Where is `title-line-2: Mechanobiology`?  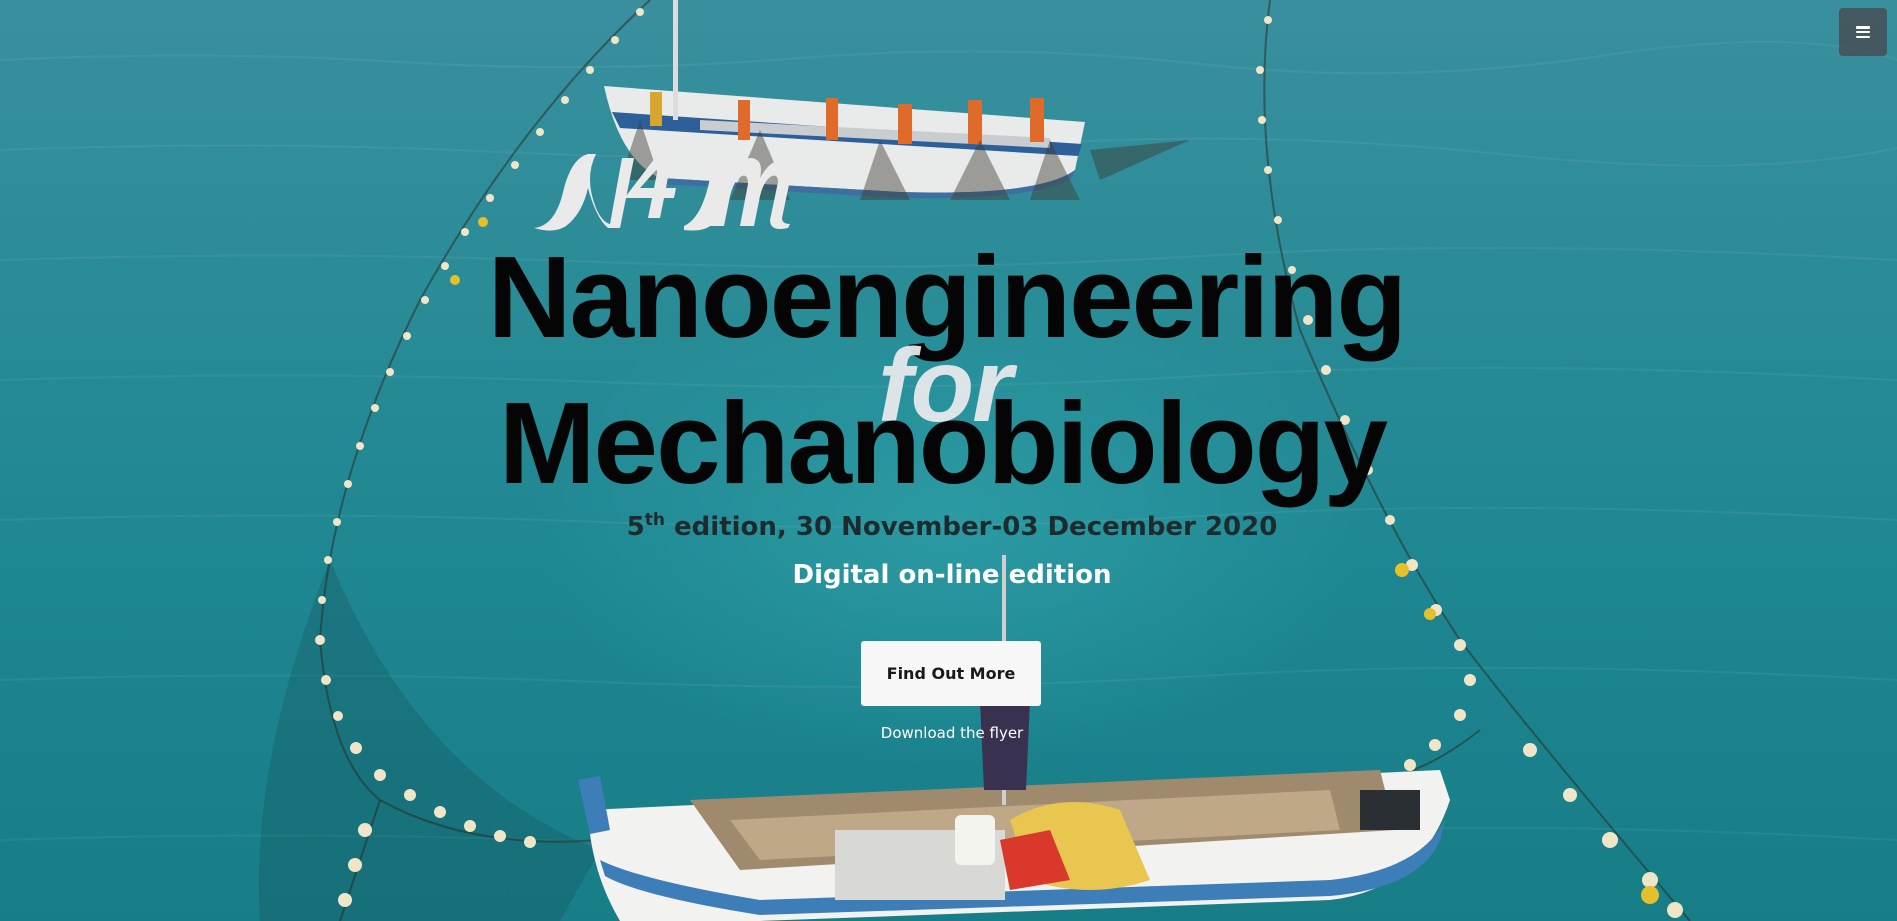 title-line-2: Mechanobiology is located at coordinates (943, 443).